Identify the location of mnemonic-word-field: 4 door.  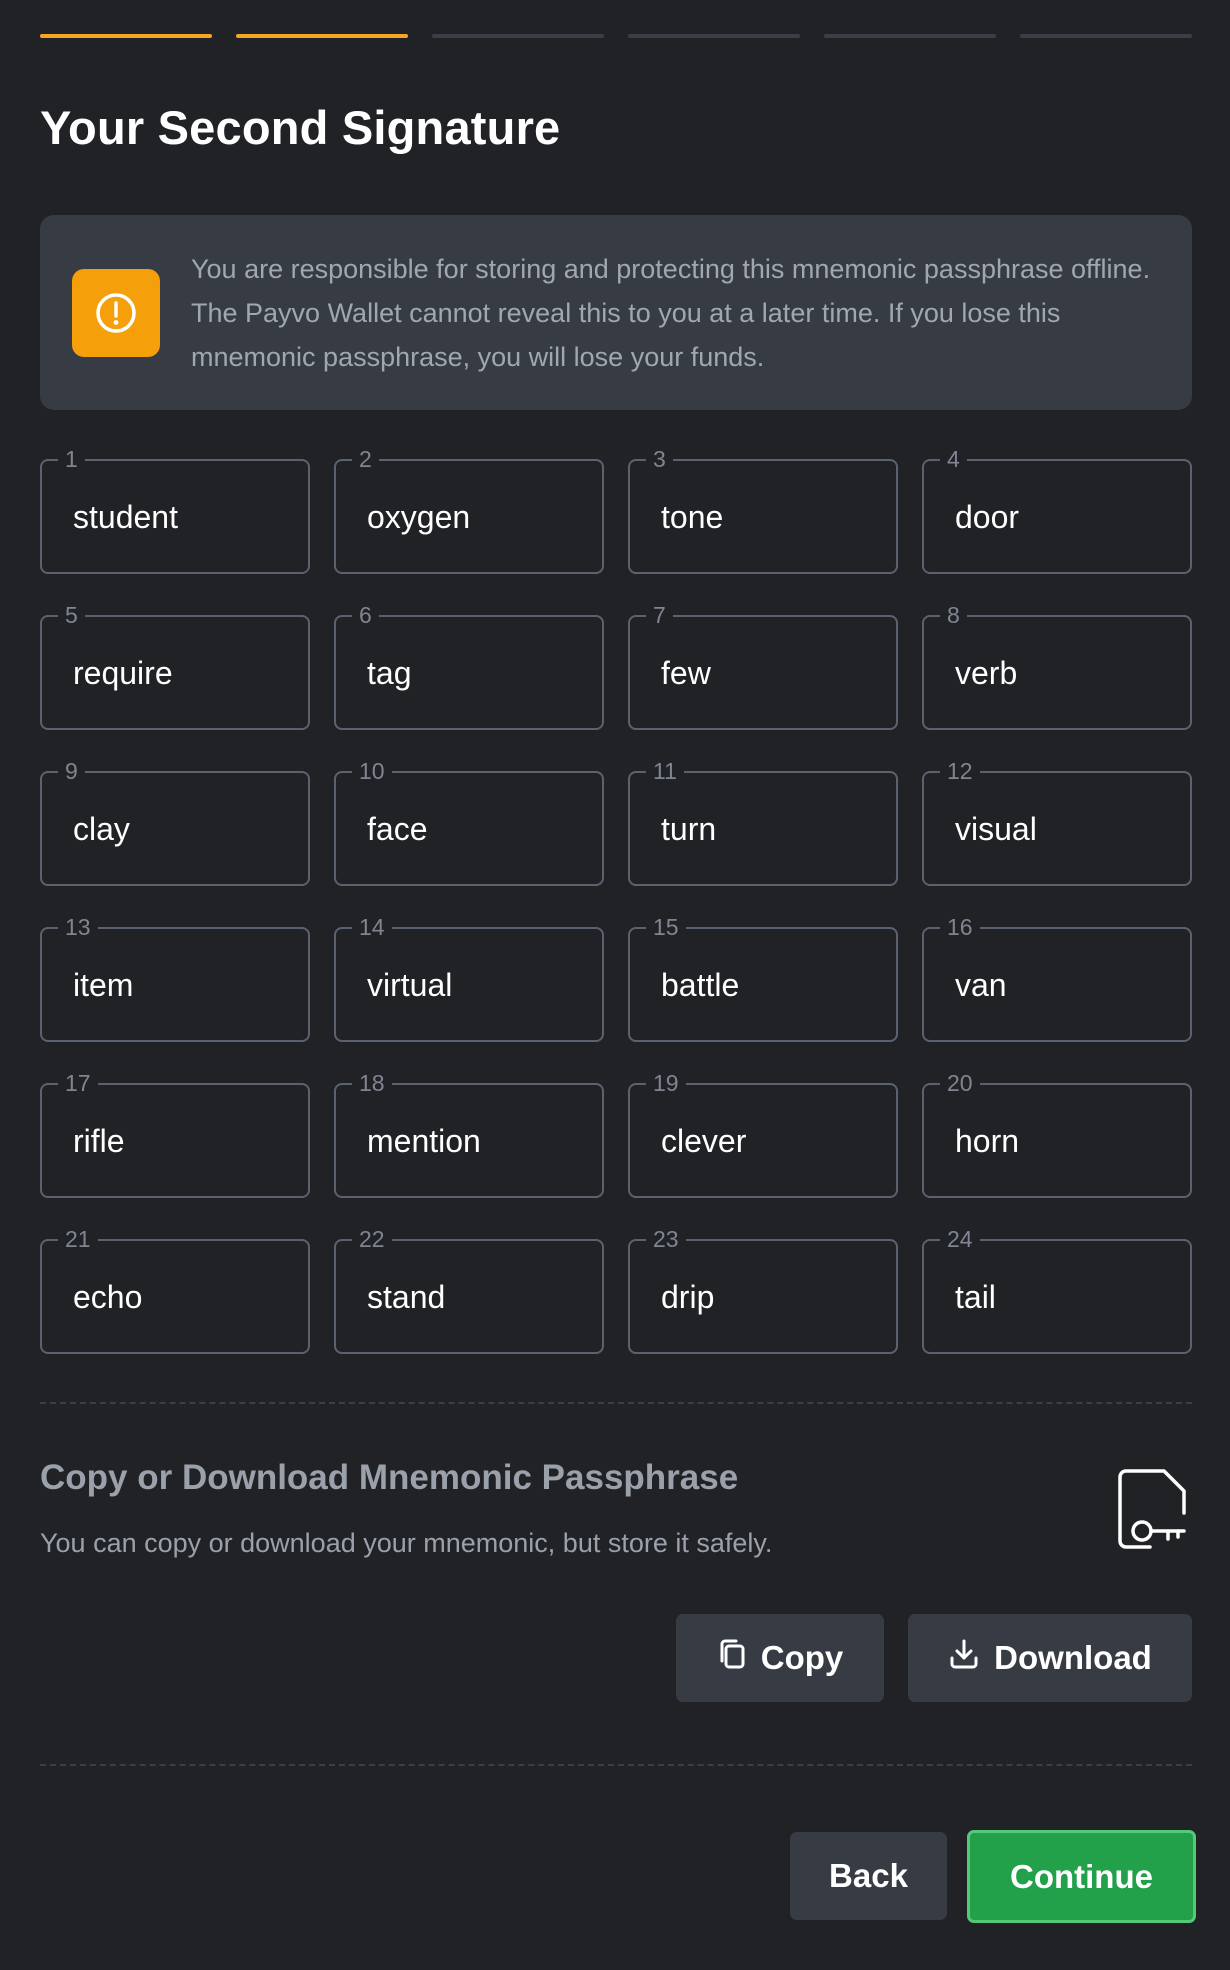
(1057, 509).